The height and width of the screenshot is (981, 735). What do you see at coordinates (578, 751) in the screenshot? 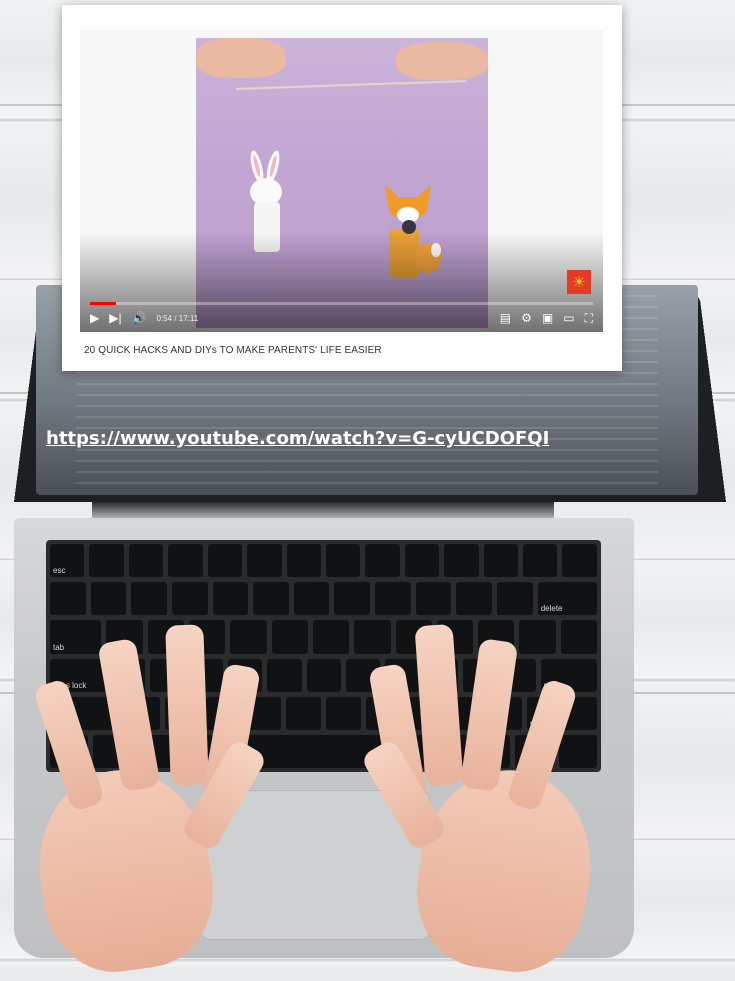
I see `key-arrow` at bounding box center [578, 751].